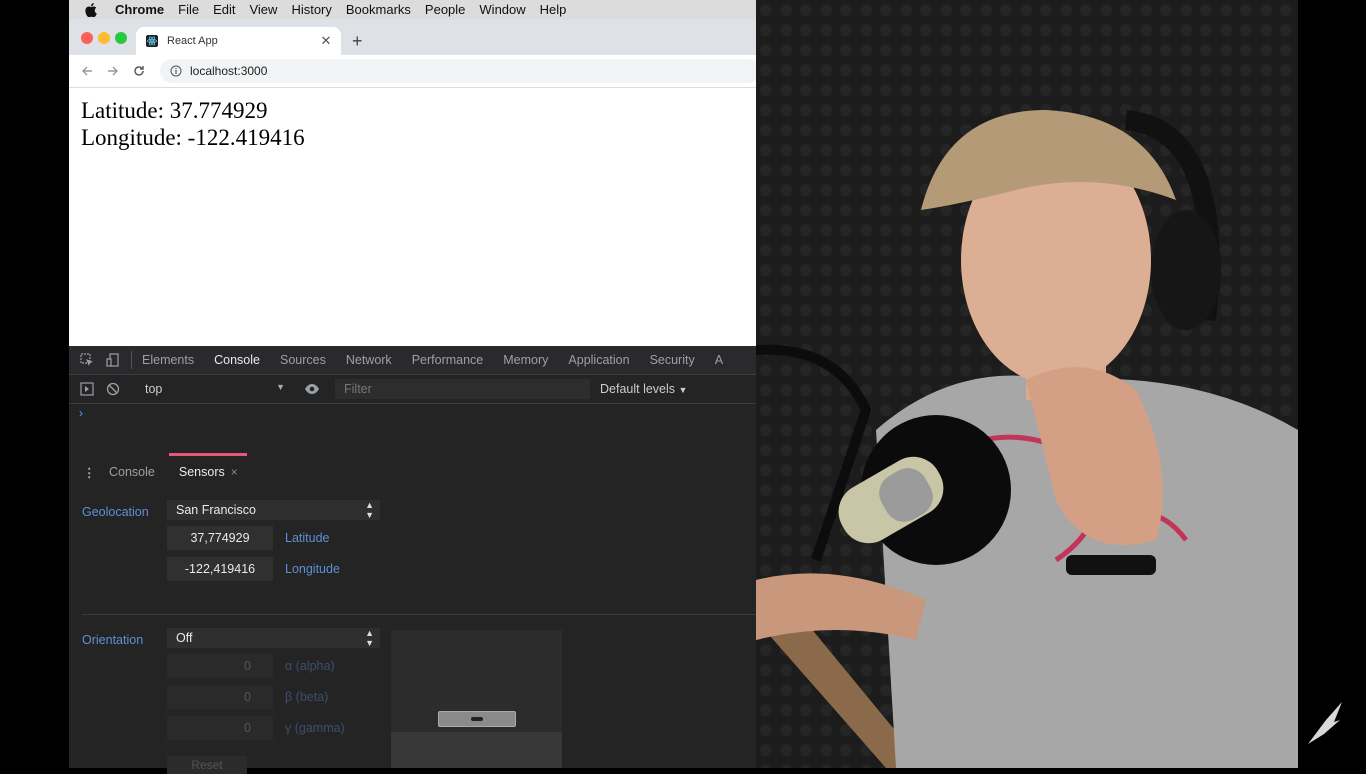 Image resolution: width=1366 pixels, height=774 pixels. What do you see at coordinates (234, 472) in the screenshot?
I see `drawer-tab-close-icon: ×` at bounding box center [234, 472].